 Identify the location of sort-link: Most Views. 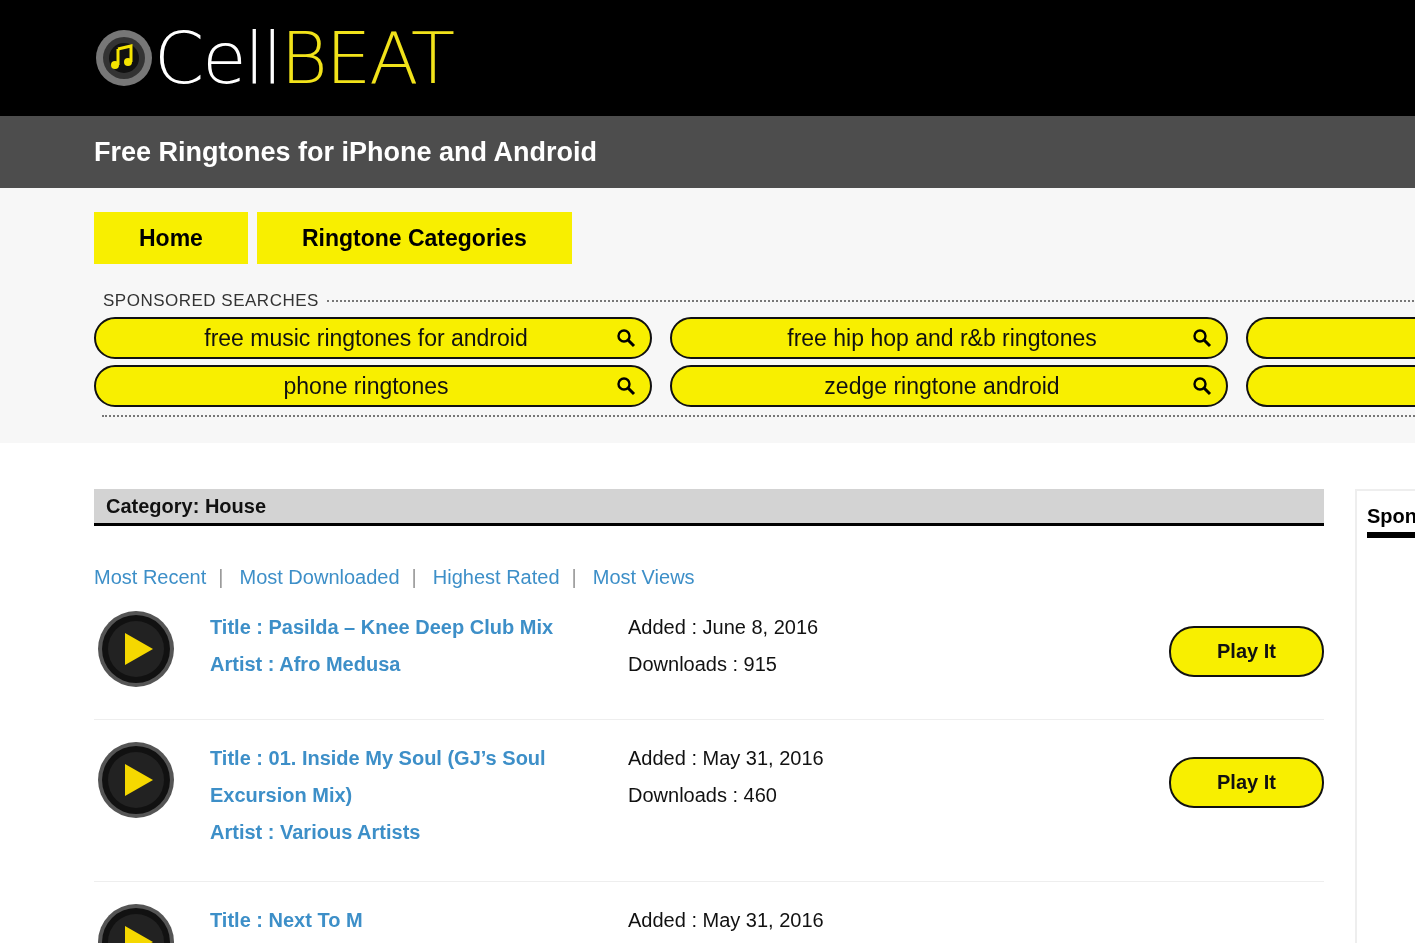
(643, 577).